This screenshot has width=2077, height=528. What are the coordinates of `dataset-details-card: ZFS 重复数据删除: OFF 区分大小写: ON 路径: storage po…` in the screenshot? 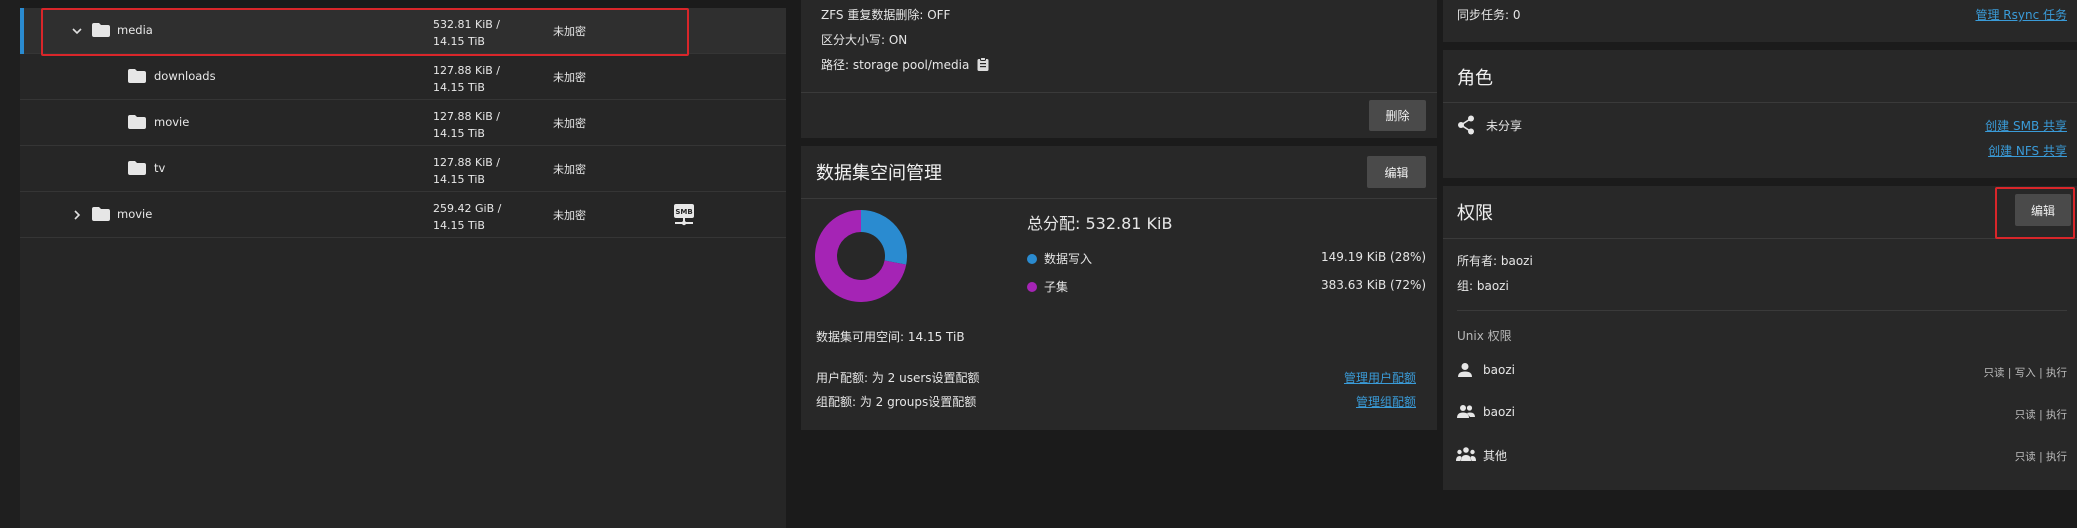 It's located at (1119, 69).